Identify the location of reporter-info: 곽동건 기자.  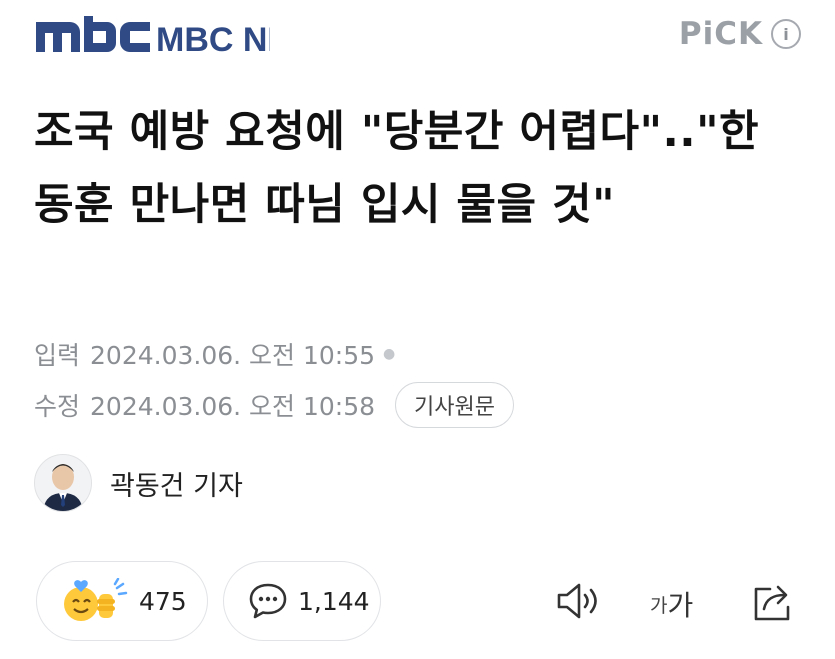
(138, 483).